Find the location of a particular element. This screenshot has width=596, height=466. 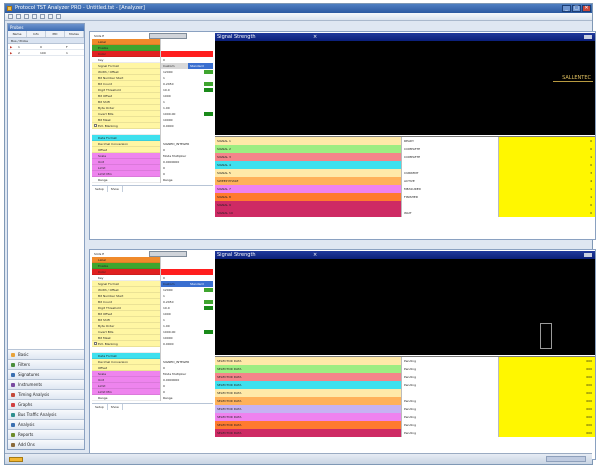

new-icon is located at coordinates (10, 16).